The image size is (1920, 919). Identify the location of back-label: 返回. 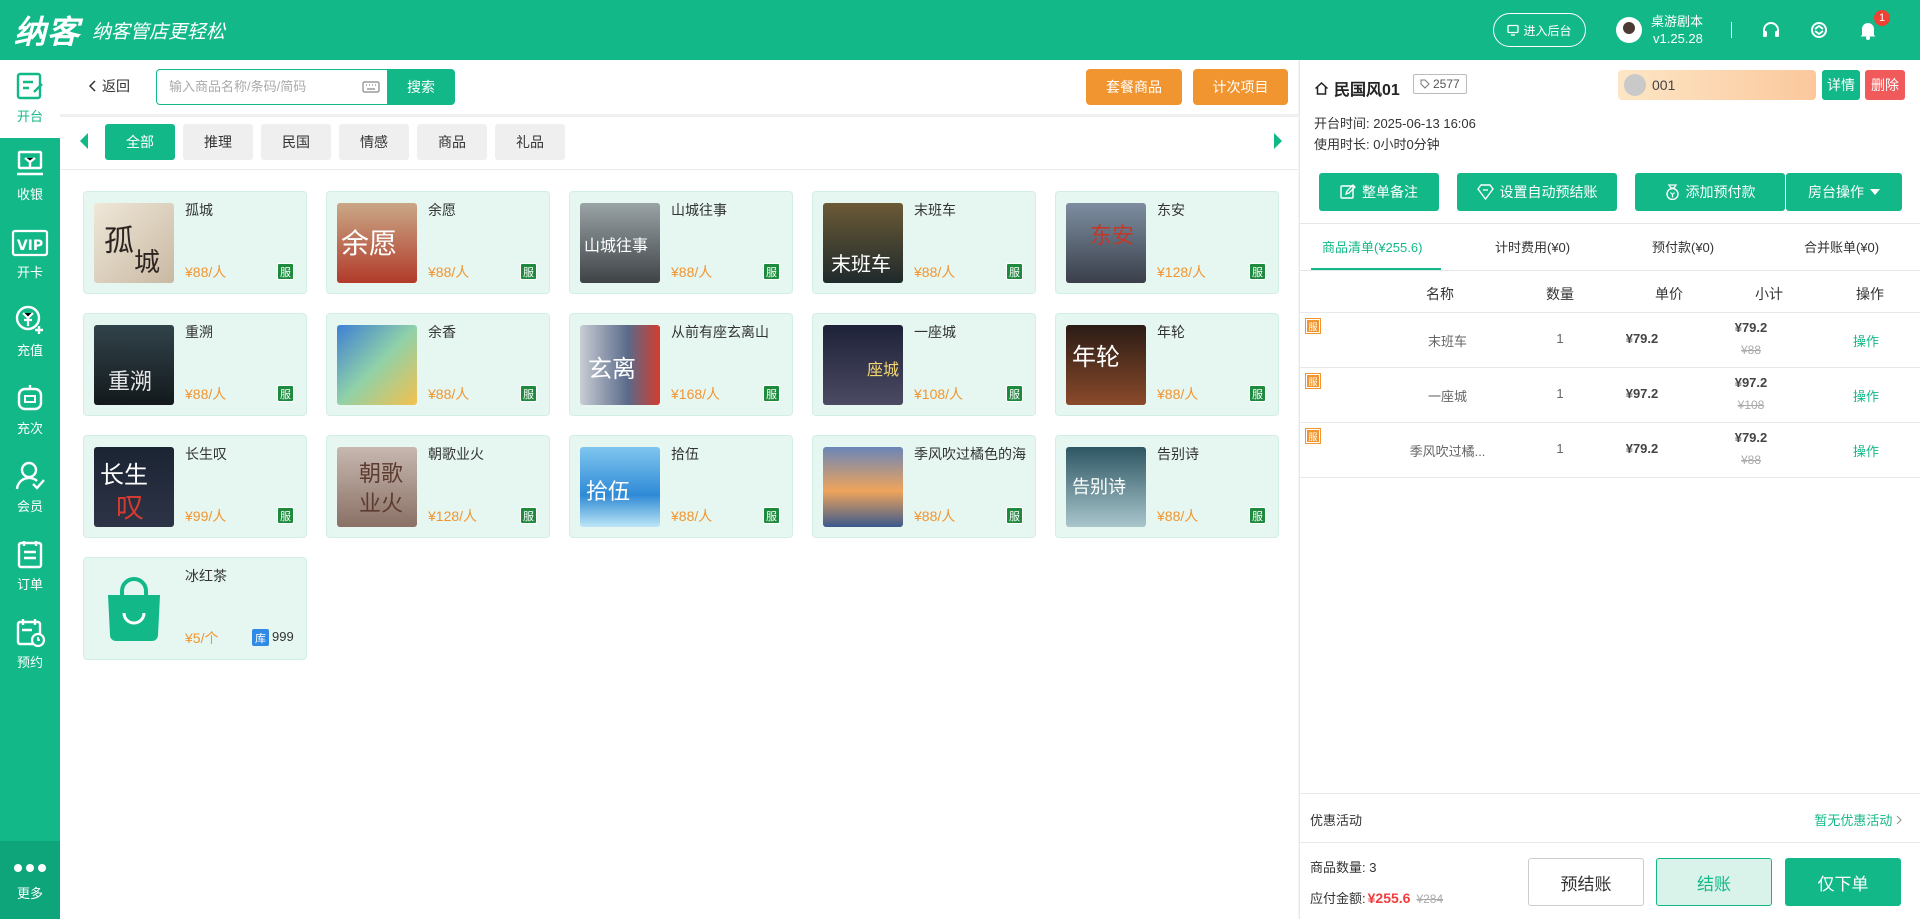
(116, 86).